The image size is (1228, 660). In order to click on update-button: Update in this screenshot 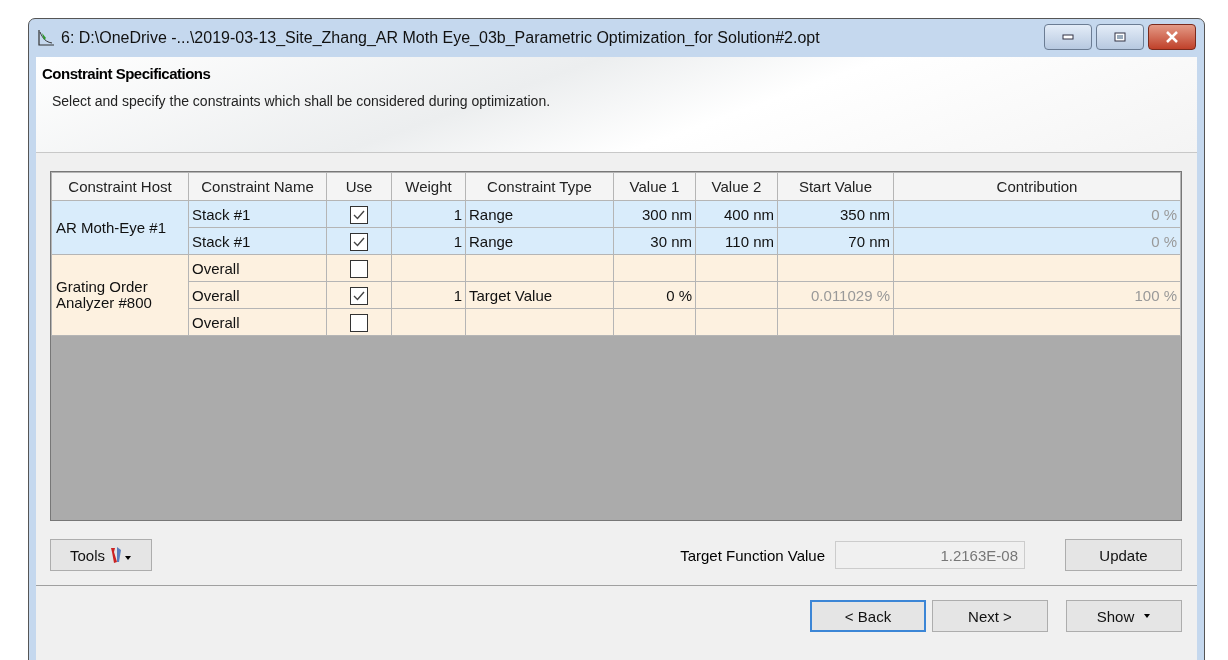, I will do `click(1123, 555)`.